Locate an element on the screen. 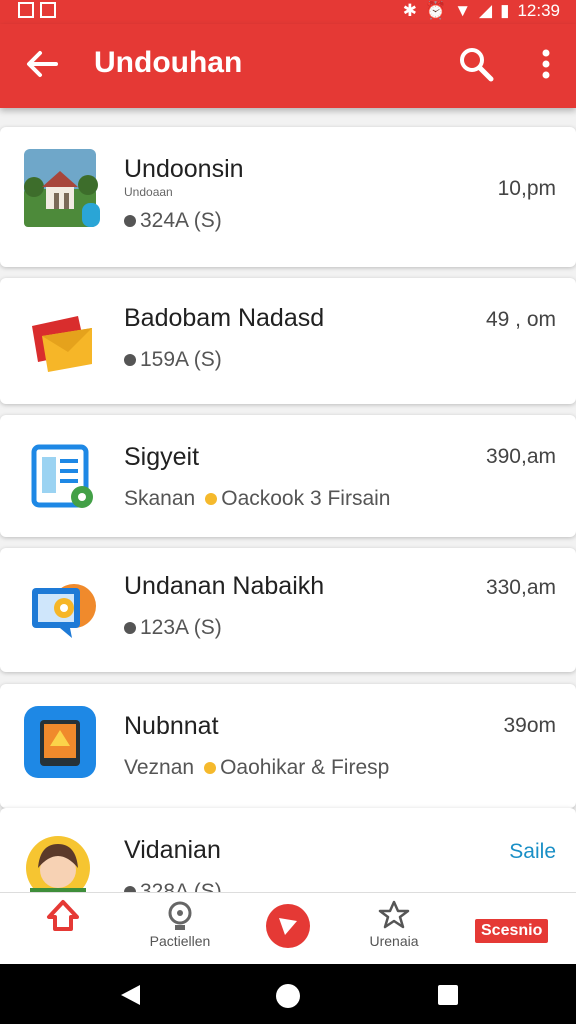 Image resolution: width=576 pixels, height=1024 pixels. badge-star-icon is located at coordinates (394, 914).